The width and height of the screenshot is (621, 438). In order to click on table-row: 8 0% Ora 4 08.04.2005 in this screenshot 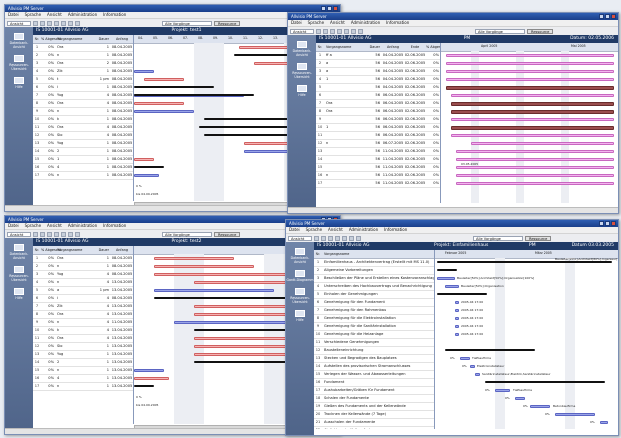, I will do `click(83, 104)`.